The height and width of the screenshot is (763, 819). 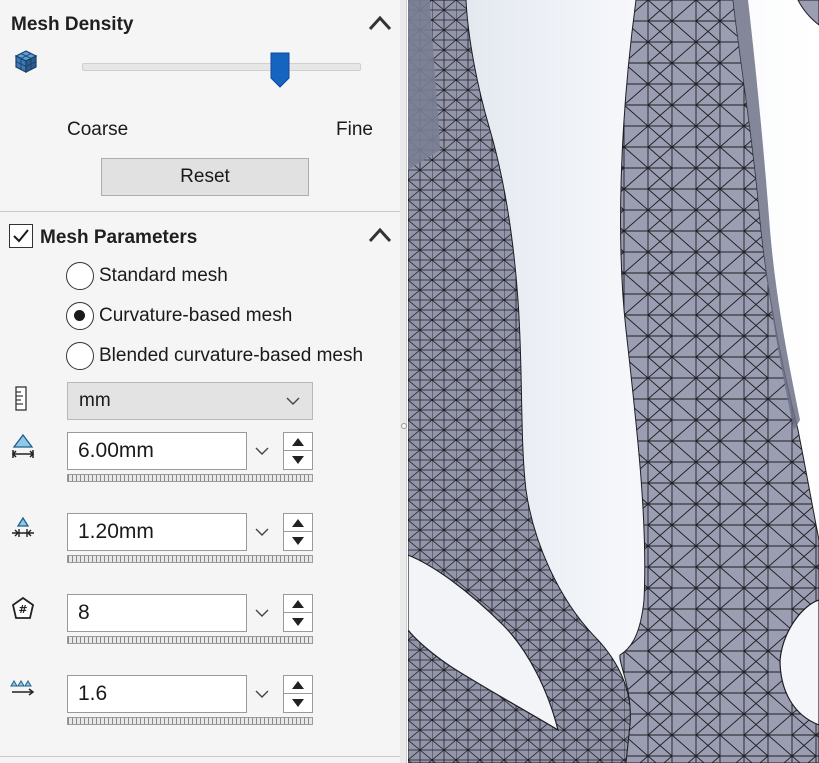 I want to click on min-element-size-icon, so click(x=23, y=526).